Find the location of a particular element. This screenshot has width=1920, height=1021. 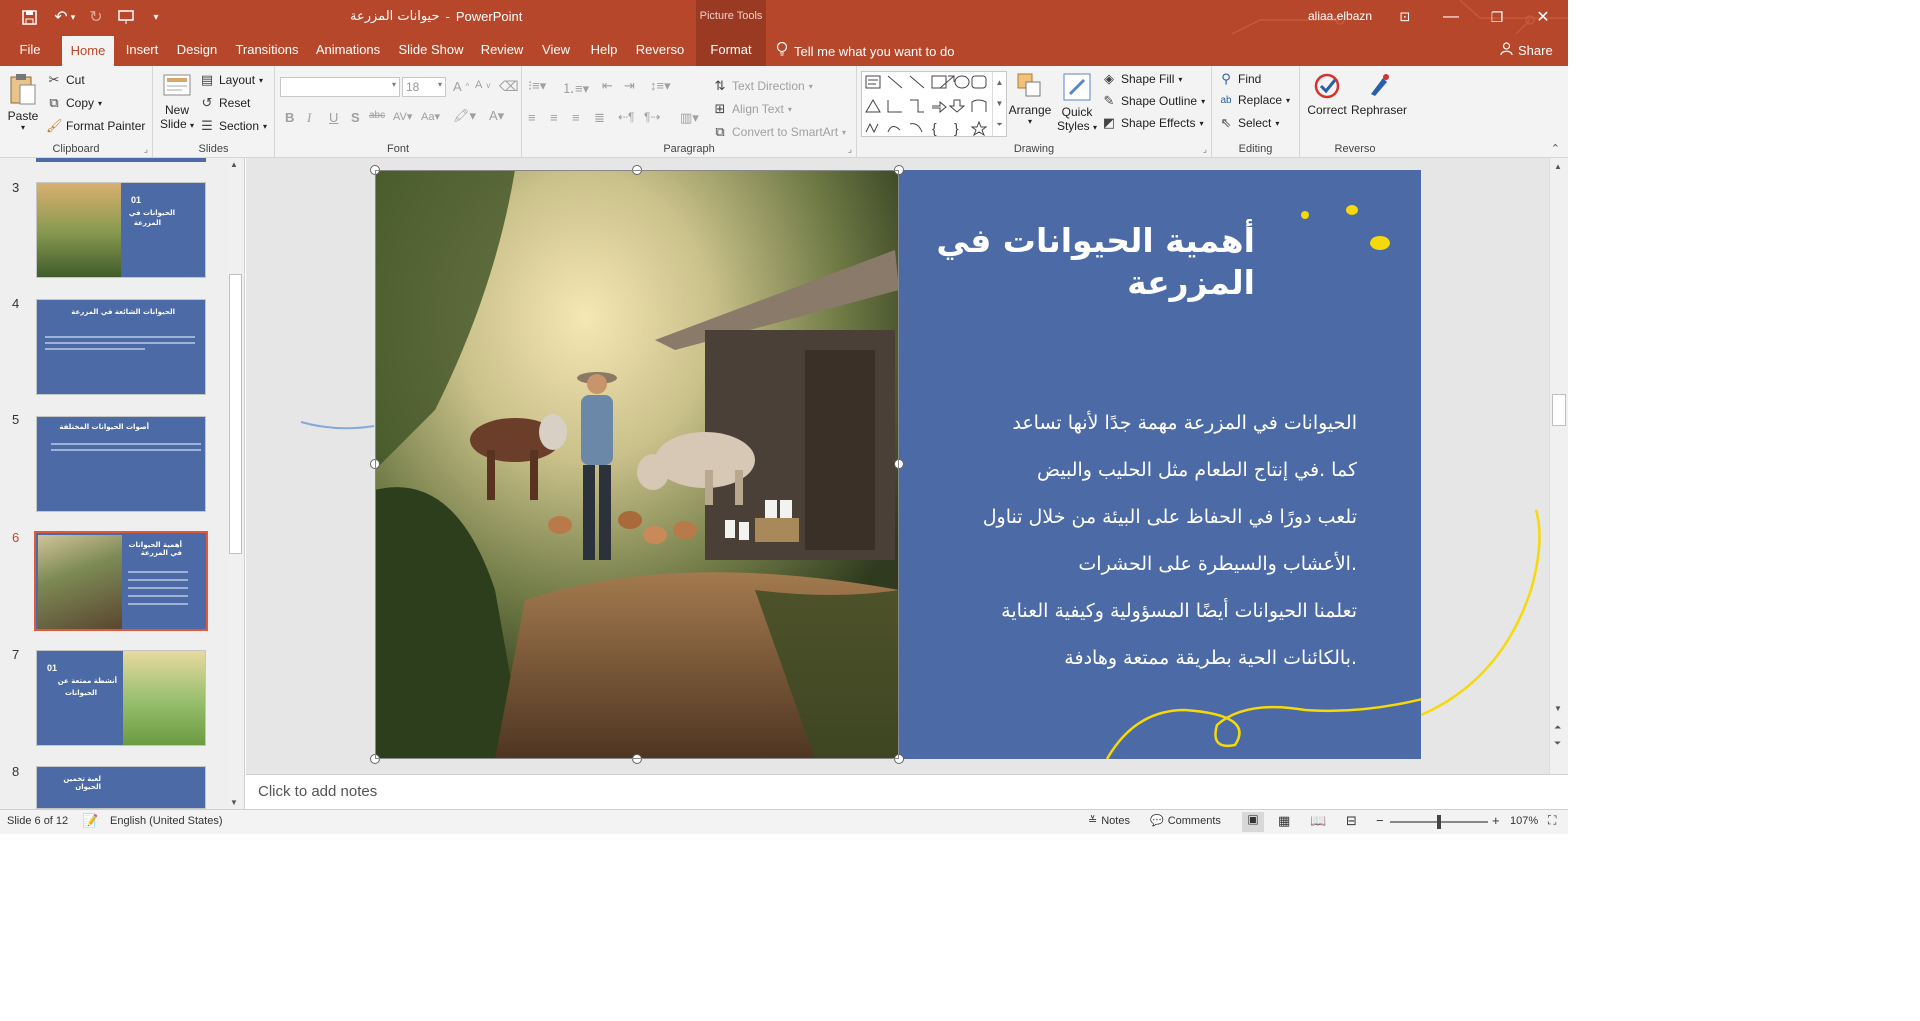

rtl-paragraph-icon: ⇠¶ is located at coordinates (626, 117).